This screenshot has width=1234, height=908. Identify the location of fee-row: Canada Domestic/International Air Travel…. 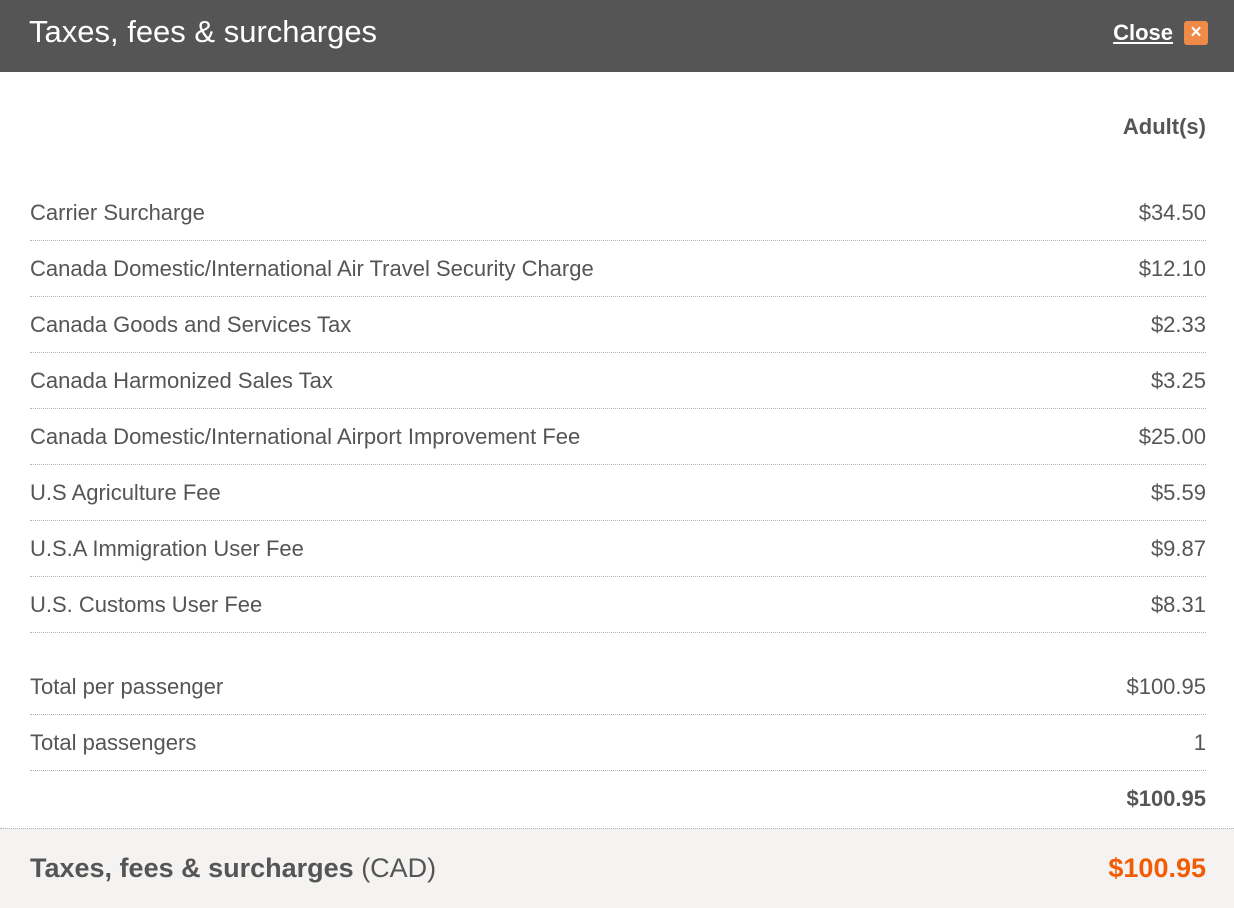
(618, 269).